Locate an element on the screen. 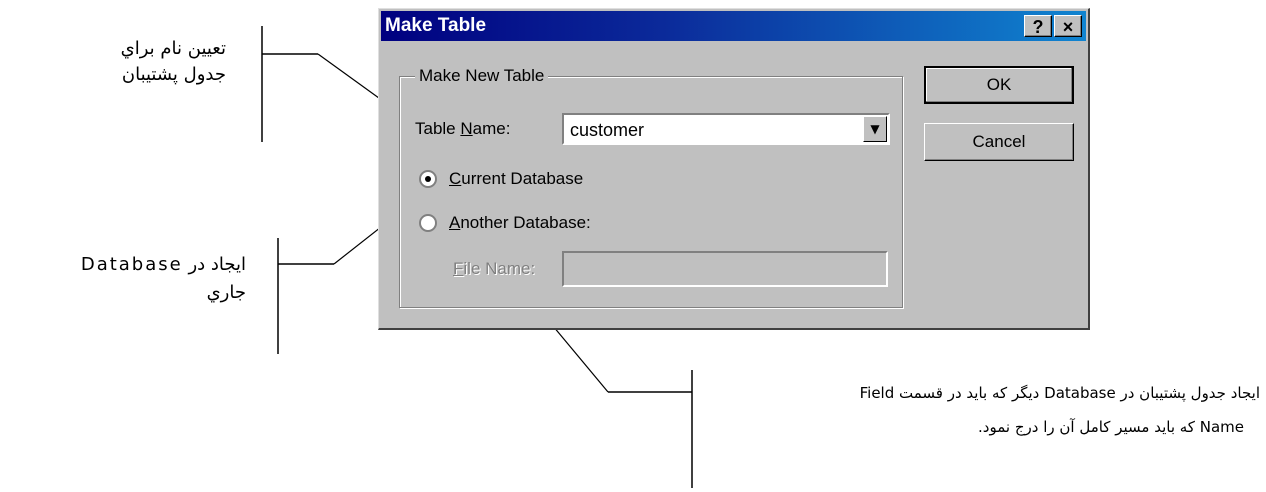  annotation-other-db-line2: Name كه بايد مسير كامل آن را درج نمود. is located at coordinates (1111, 427).